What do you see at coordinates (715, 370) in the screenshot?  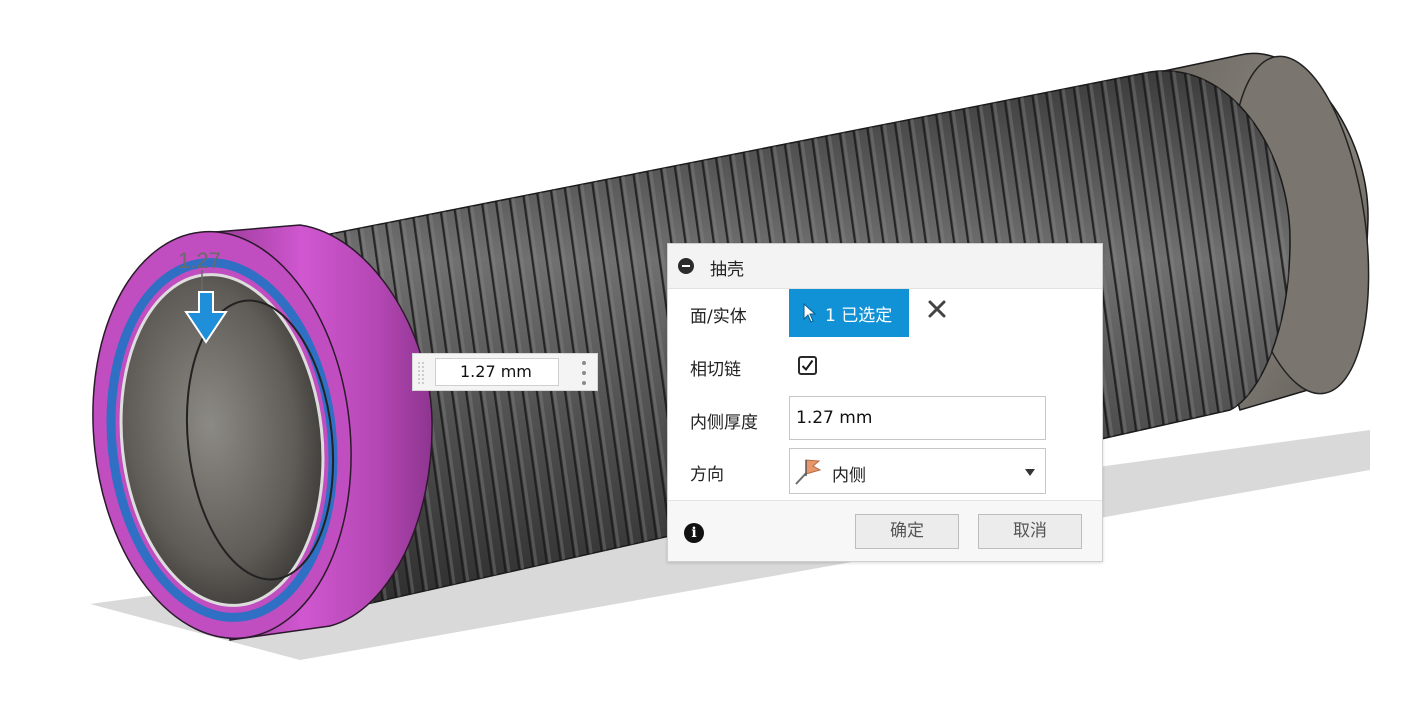 I see `tangent-chain-label: 相切链` at bounding box center [715, 370].